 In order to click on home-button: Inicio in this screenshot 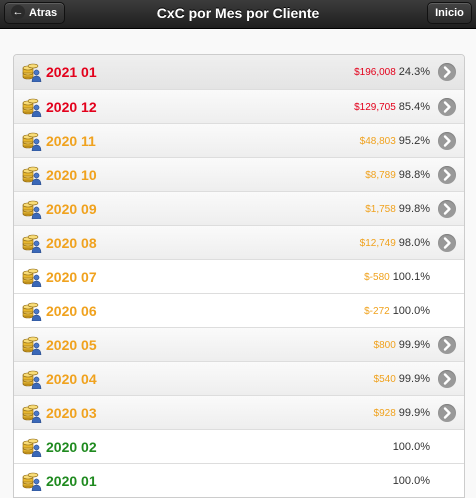, I will do `click(449, 13)`.